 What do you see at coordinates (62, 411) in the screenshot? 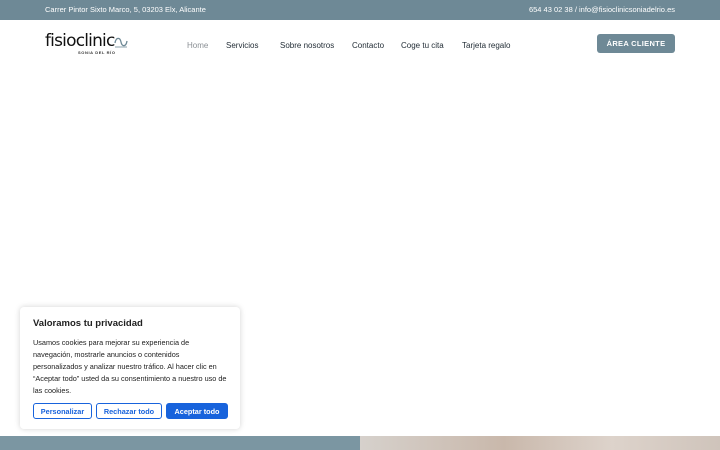
I see `customize-cookies-button: Personalizar` at bounding box center [62, 411].